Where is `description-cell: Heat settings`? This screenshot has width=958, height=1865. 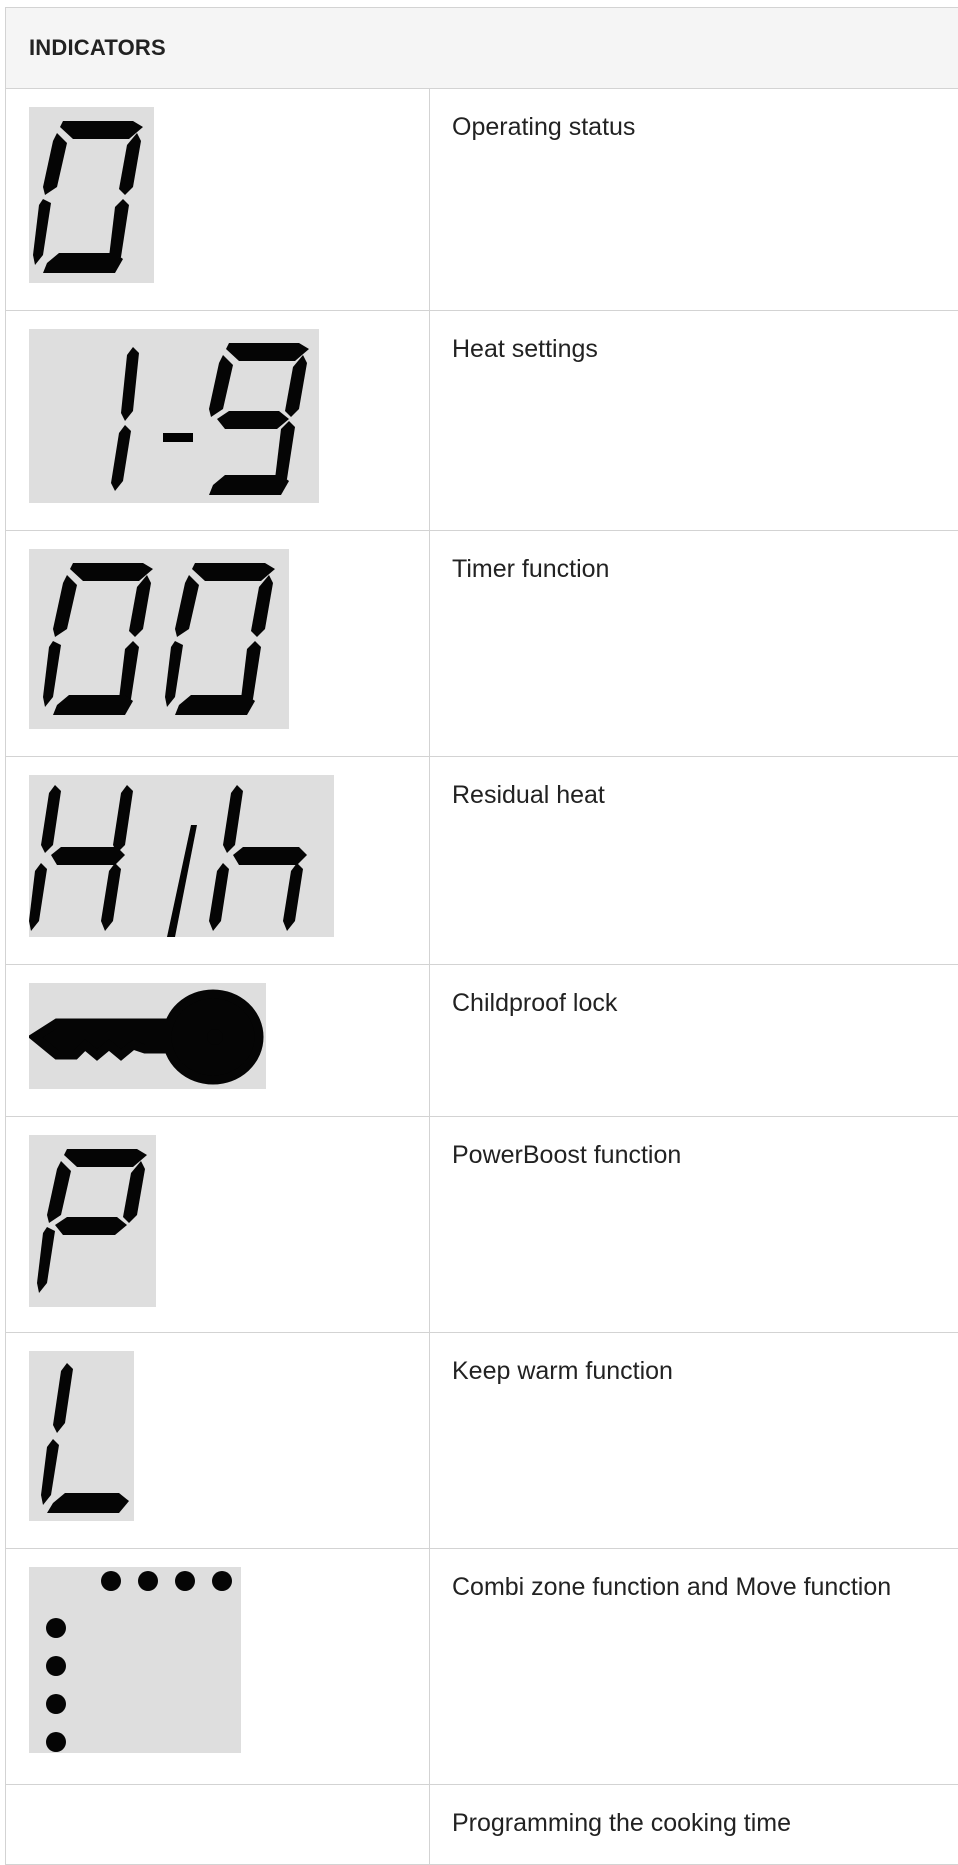
description-cell: Heat settings is located at coordinates (694, 421).